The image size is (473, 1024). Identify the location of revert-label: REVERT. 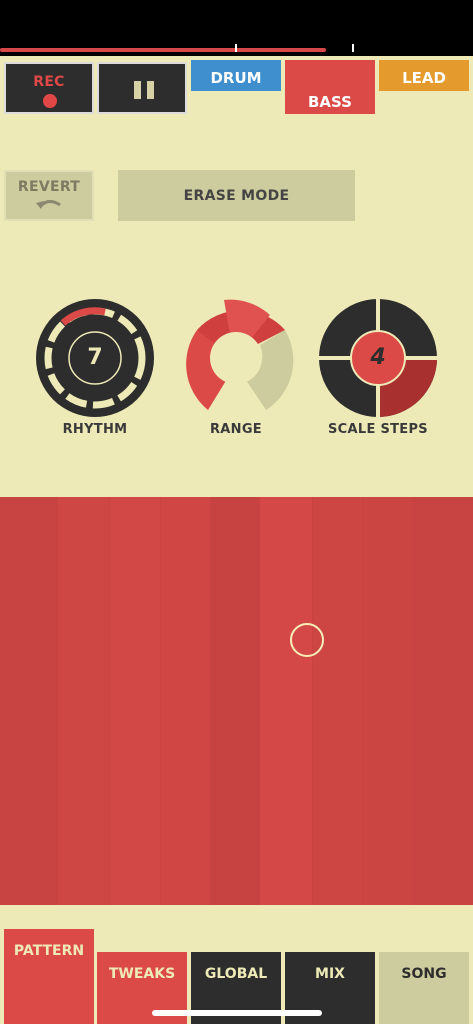
(49, 186).